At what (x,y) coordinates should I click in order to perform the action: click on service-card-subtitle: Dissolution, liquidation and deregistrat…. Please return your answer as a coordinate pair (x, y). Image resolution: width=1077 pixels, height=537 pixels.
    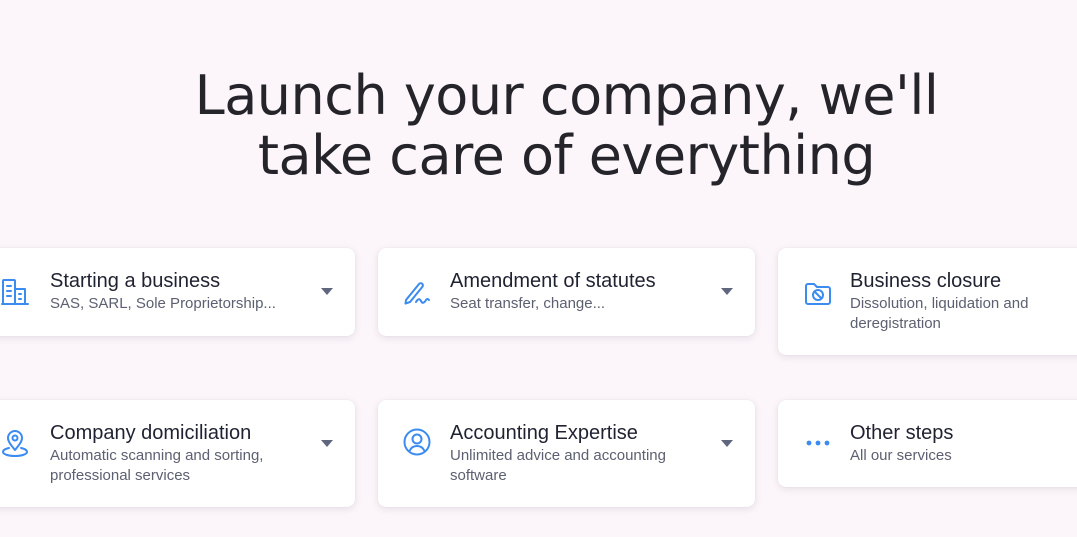
    Looking at the image, I should click on (939, 313).